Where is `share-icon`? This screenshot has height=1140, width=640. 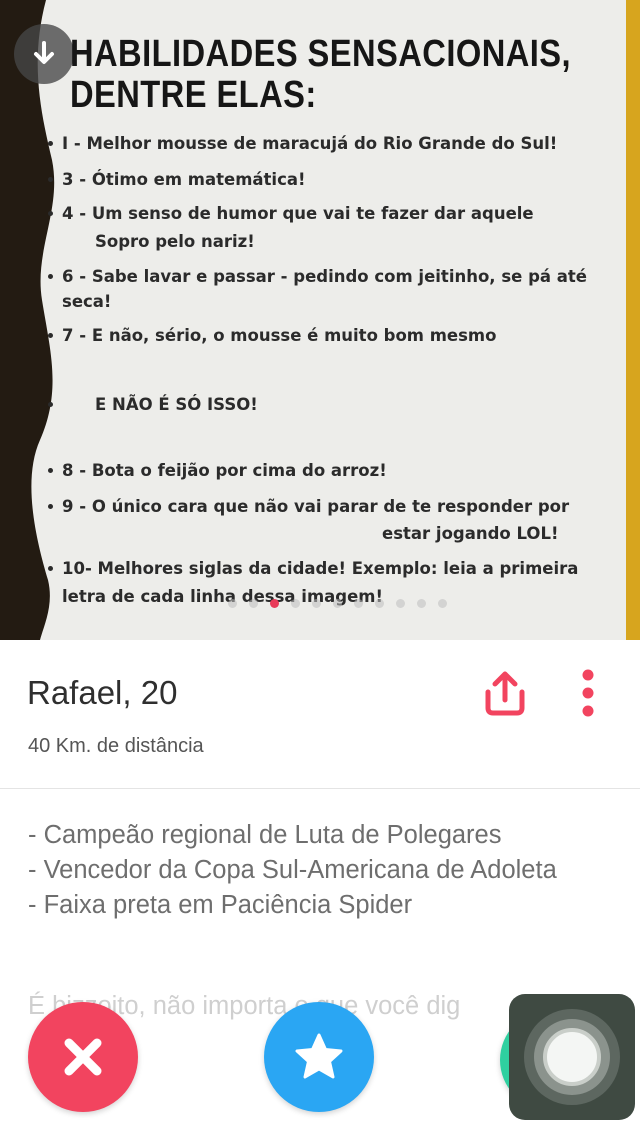
share-icon is located at coordinates (505, 693).